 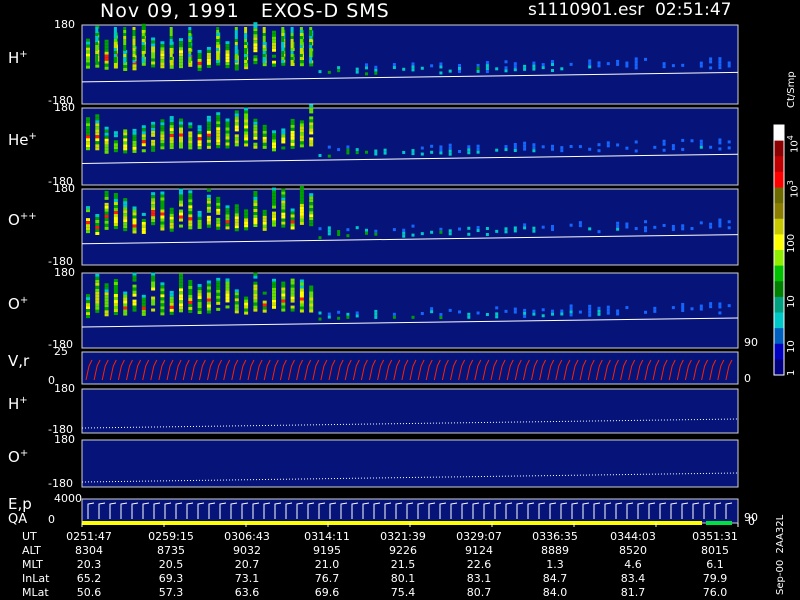 I want to click on data-row-value: 0259:15, so click(x=171, y=536).